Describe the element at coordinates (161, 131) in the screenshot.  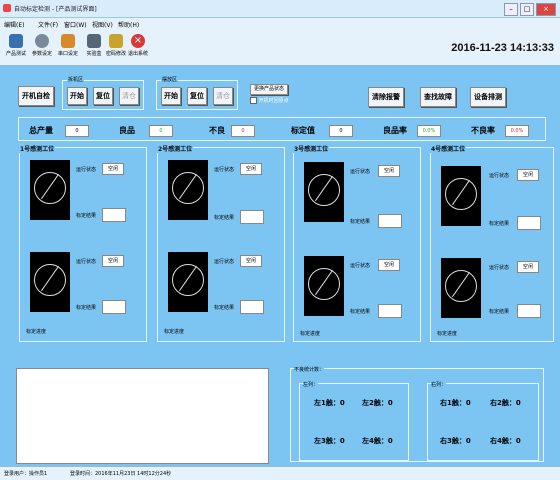
I see `good-value: 0` at that location.